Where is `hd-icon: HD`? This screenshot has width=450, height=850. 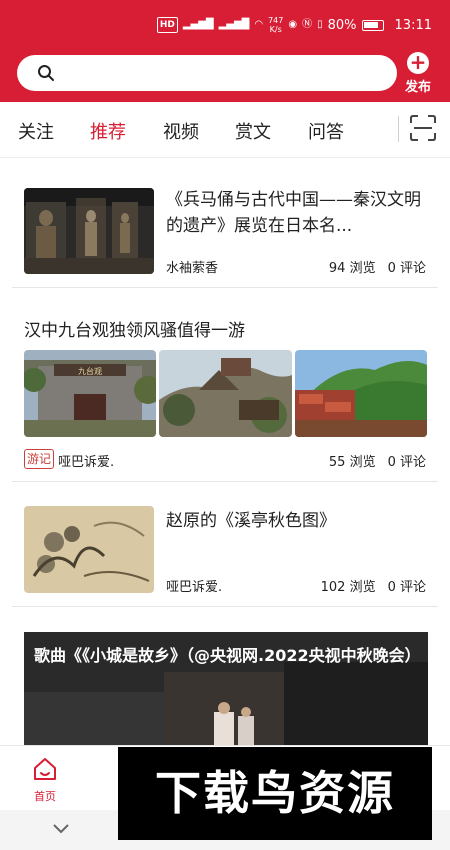
hd-icon: HD is located at coordinates (167, 25).